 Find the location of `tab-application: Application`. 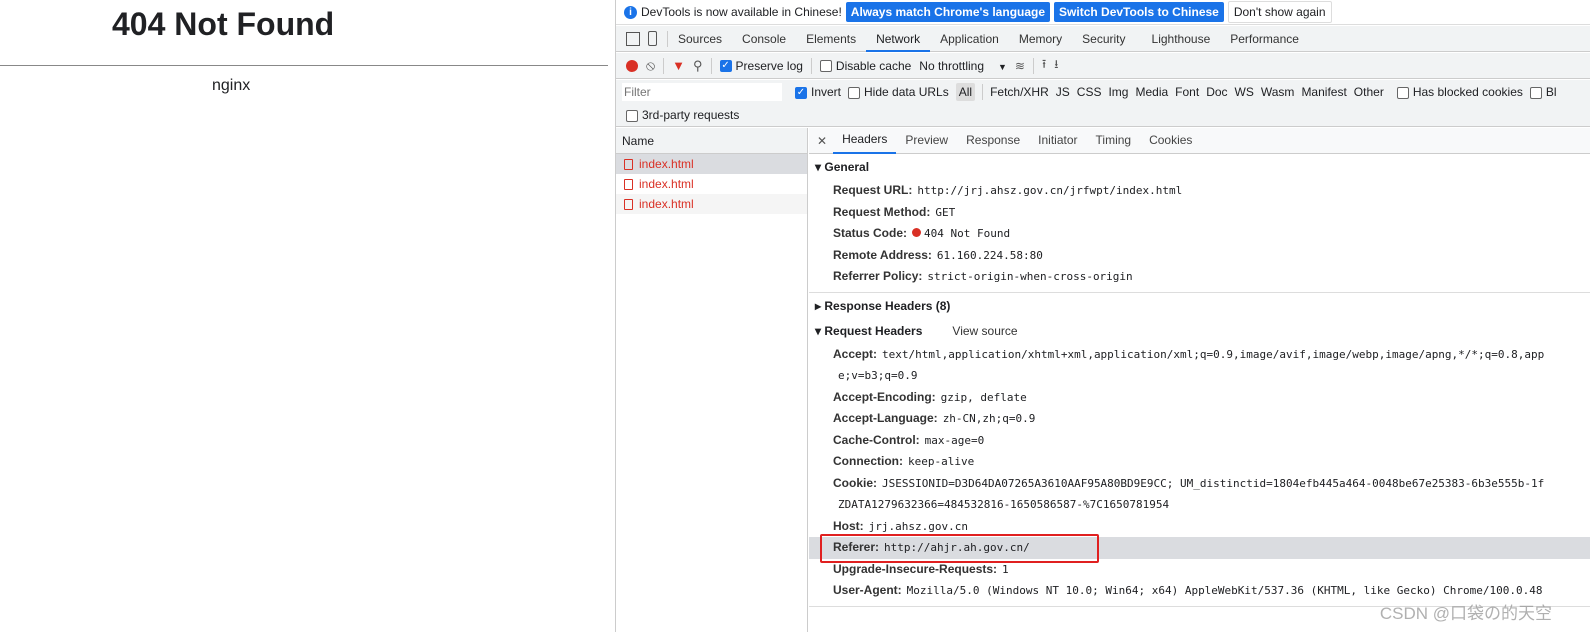

tab-application: Application is located at coordinates (969, 39).